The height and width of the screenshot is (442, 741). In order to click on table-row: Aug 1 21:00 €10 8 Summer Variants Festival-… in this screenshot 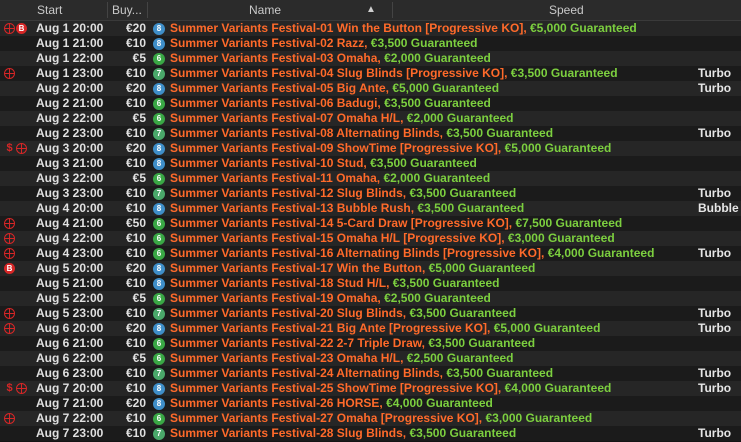, I will do `click(370, 43)`.